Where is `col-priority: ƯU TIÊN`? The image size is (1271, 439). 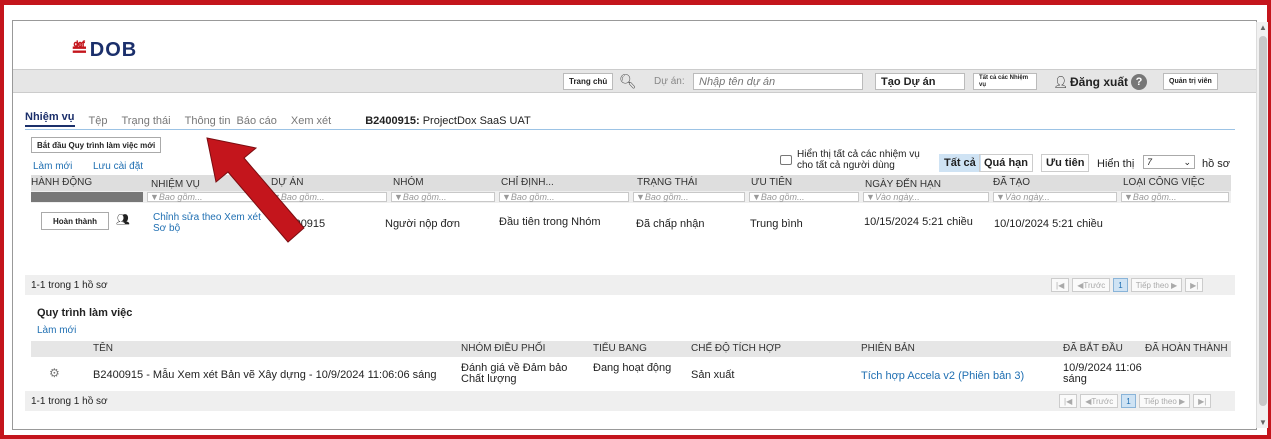
col-priority: ƯU TIÊN is located at coordinates (771, 182).